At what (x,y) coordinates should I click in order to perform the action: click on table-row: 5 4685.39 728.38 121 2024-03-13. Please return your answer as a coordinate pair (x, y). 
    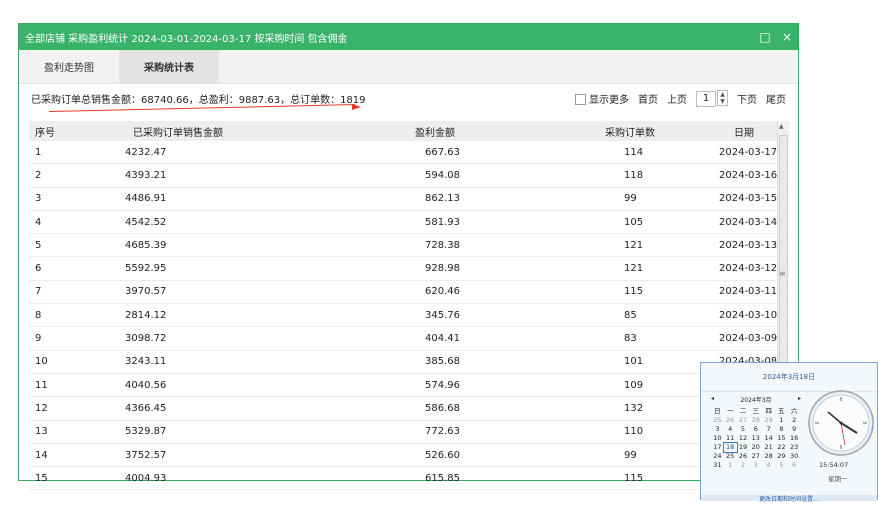
    Looking at the image, I should click on (409, 246).